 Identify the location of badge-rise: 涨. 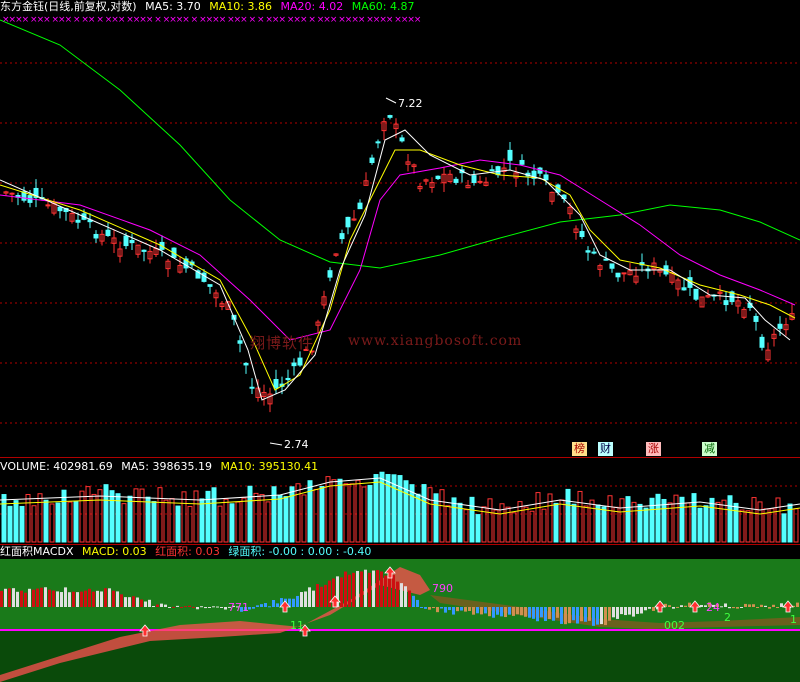
(653, 449).